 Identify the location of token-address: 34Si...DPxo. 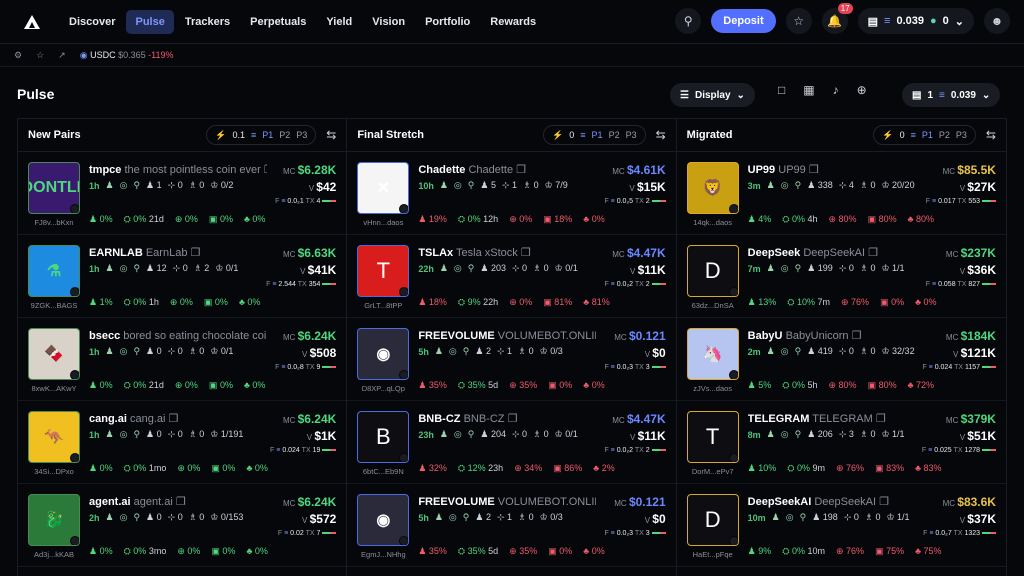
(54, 471).